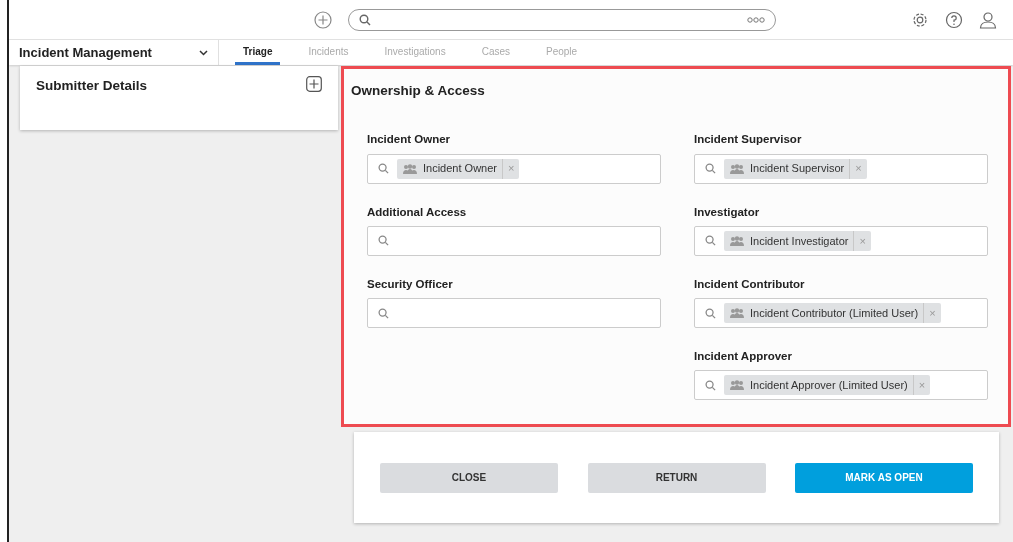  Describe the element at coordinates (748, 140) in the screenshot. I see `field-label: Incident Supervisor` at that location.